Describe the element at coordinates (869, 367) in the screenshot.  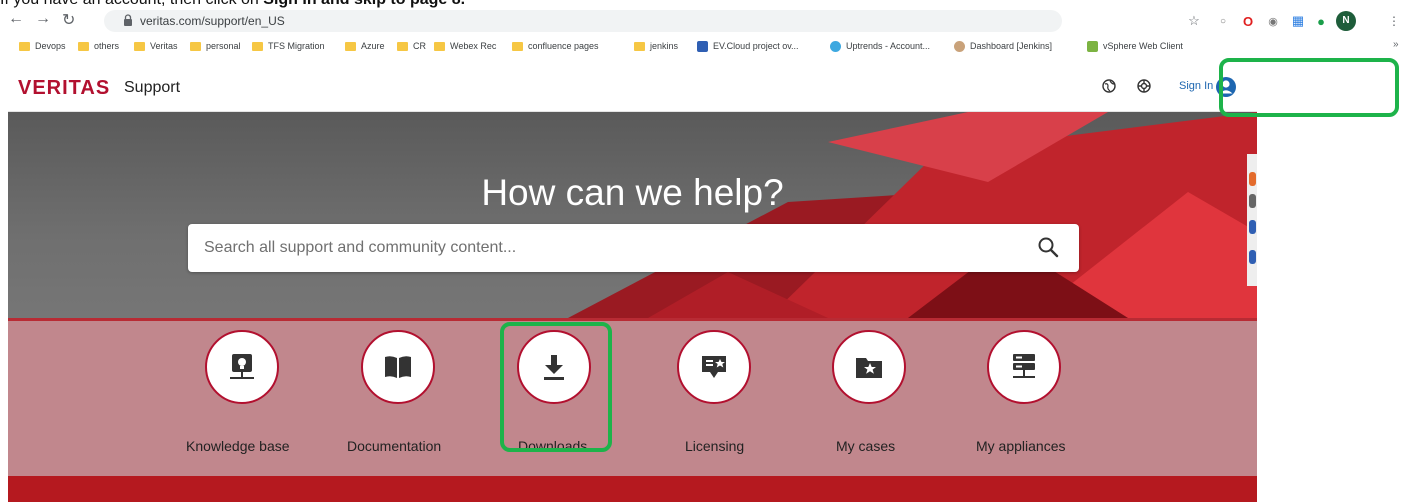
I see `folder-star-icon` at that location.